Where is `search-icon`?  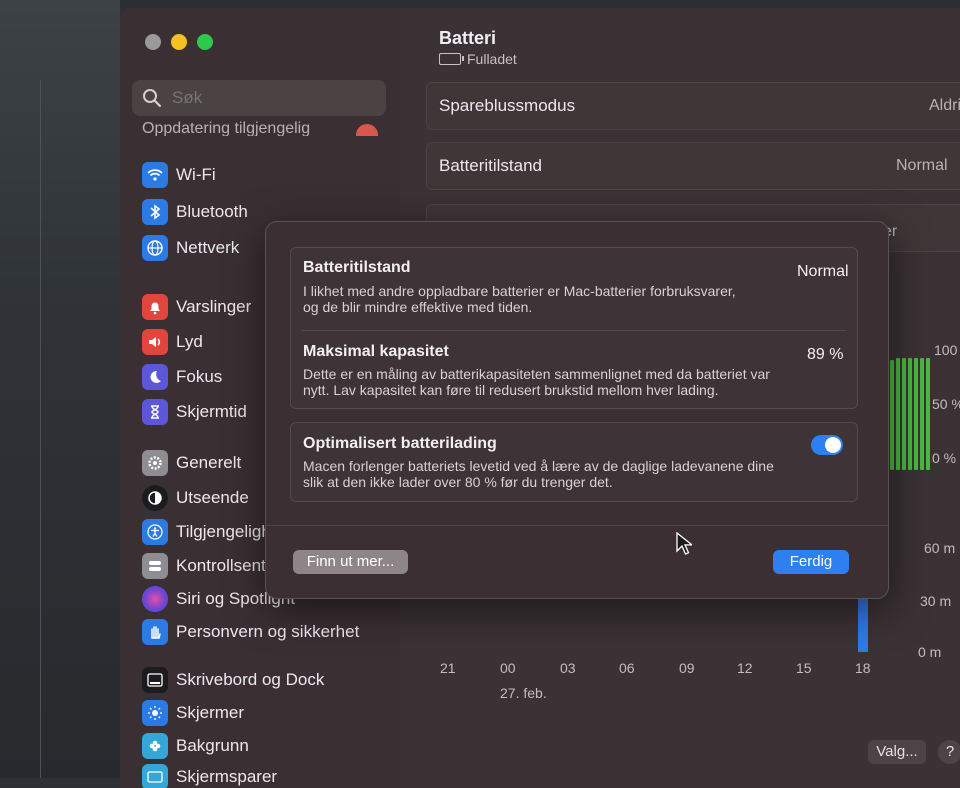 search-icon is located at coordinates (152, 98).